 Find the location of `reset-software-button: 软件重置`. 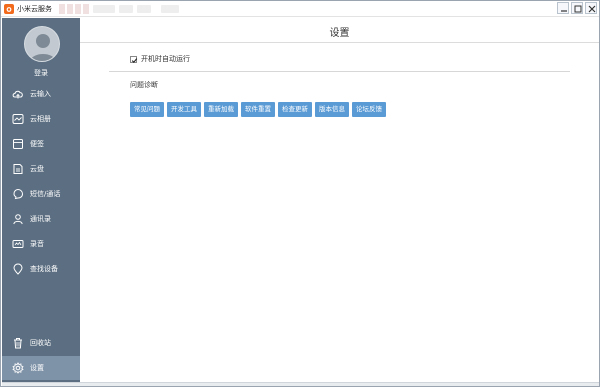

reset-software-button: 软件重置 is located at coordinates (258, 109).